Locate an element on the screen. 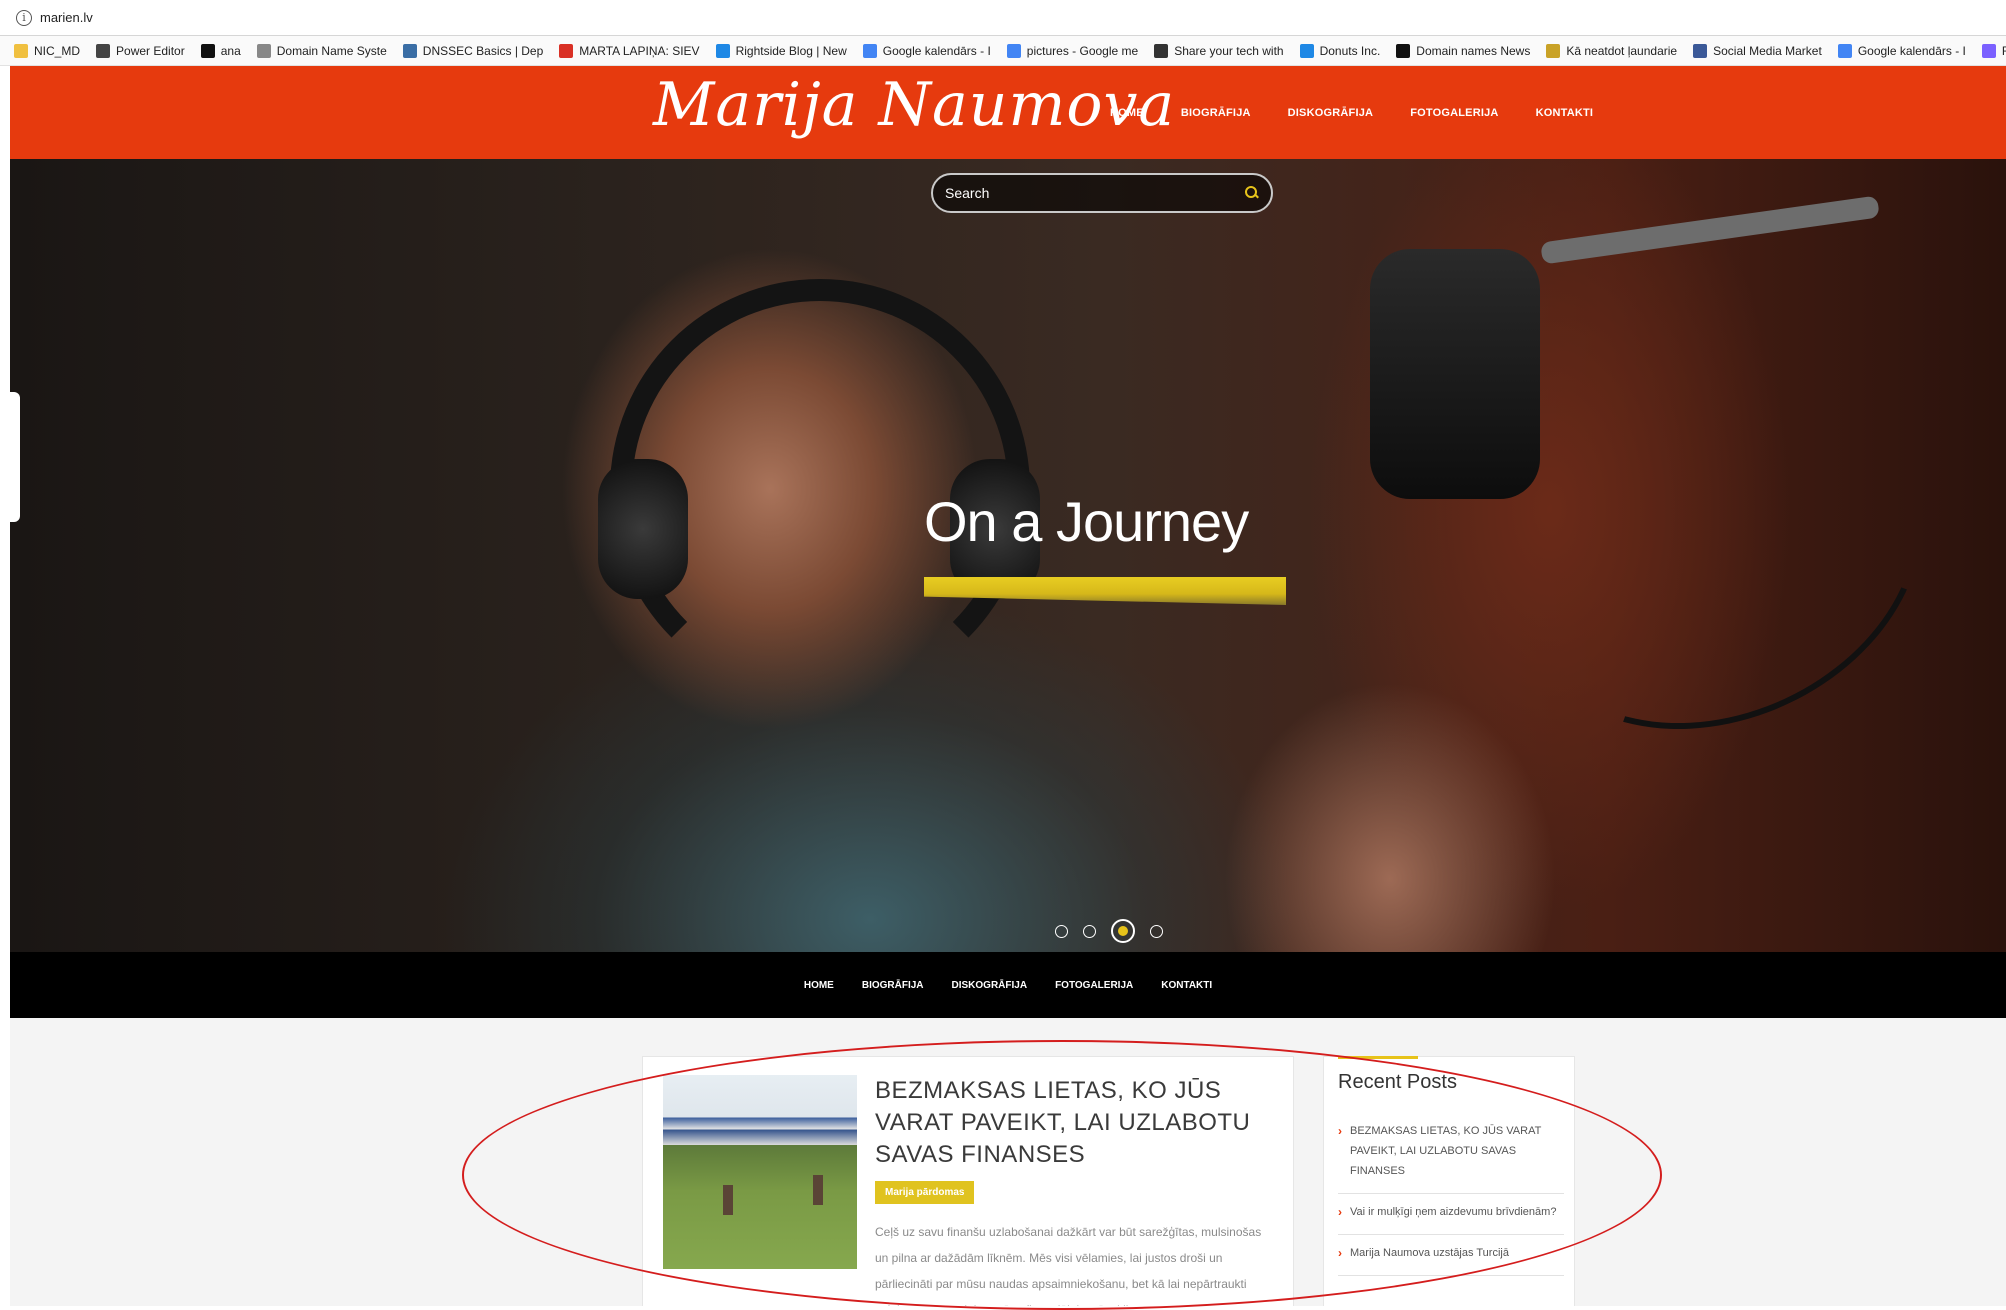 The image size is (2006, 1310). nav-kontakti: KONTAKTI is located at coordinates (1565, 113).